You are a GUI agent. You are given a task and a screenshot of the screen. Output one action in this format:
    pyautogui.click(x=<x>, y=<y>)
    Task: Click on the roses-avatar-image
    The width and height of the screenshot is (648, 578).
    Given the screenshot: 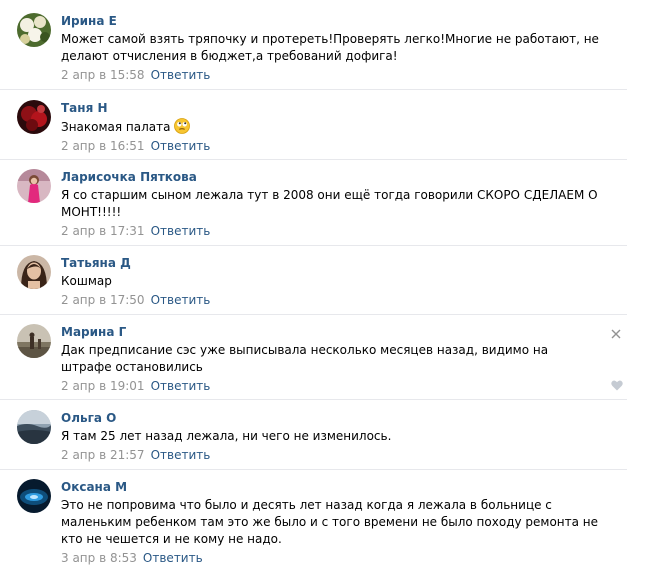 What is the action you would take?
    pyautogui.click(x=34, y=117)
    